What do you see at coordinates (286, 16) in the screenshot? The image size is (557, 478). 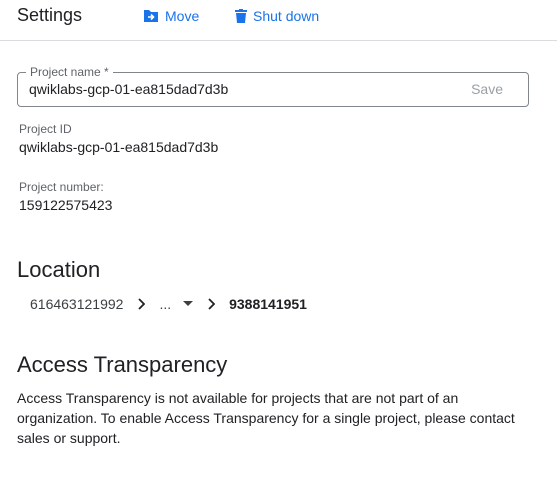 I see `shutdown-button-label: Shut down` at bounding box center [286, 16].